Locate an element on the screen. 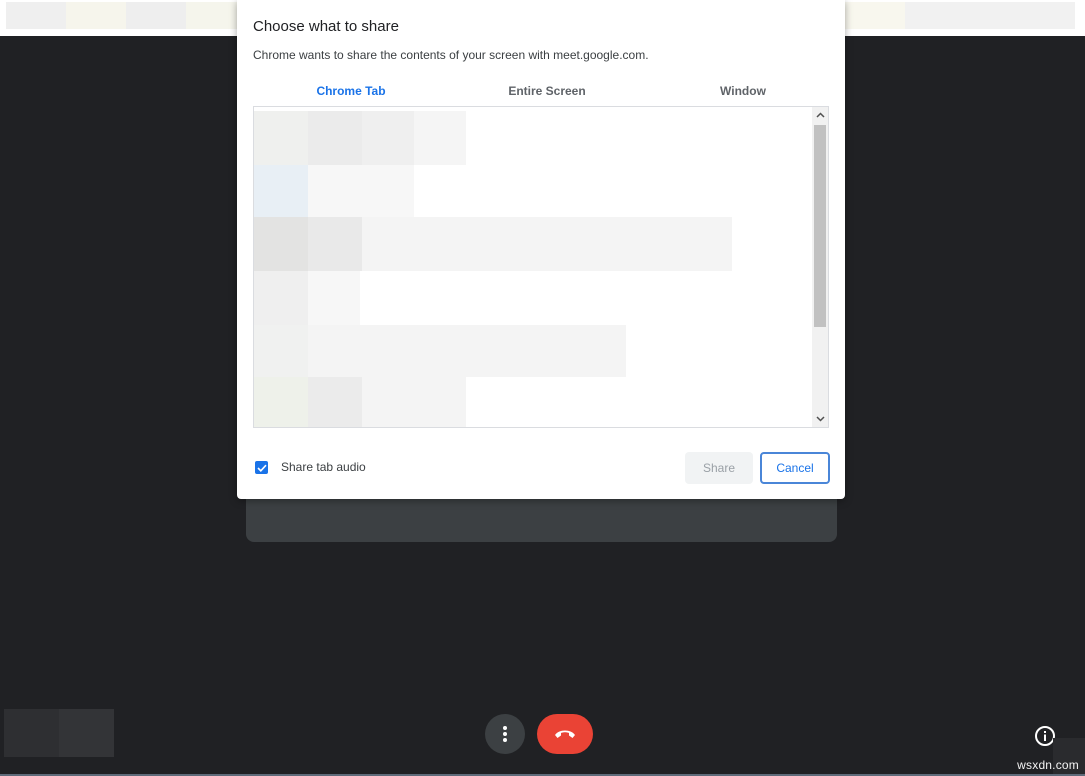  share-tabs: Chrome Tab Entire Screen Window is located at coordinates (541, 92).